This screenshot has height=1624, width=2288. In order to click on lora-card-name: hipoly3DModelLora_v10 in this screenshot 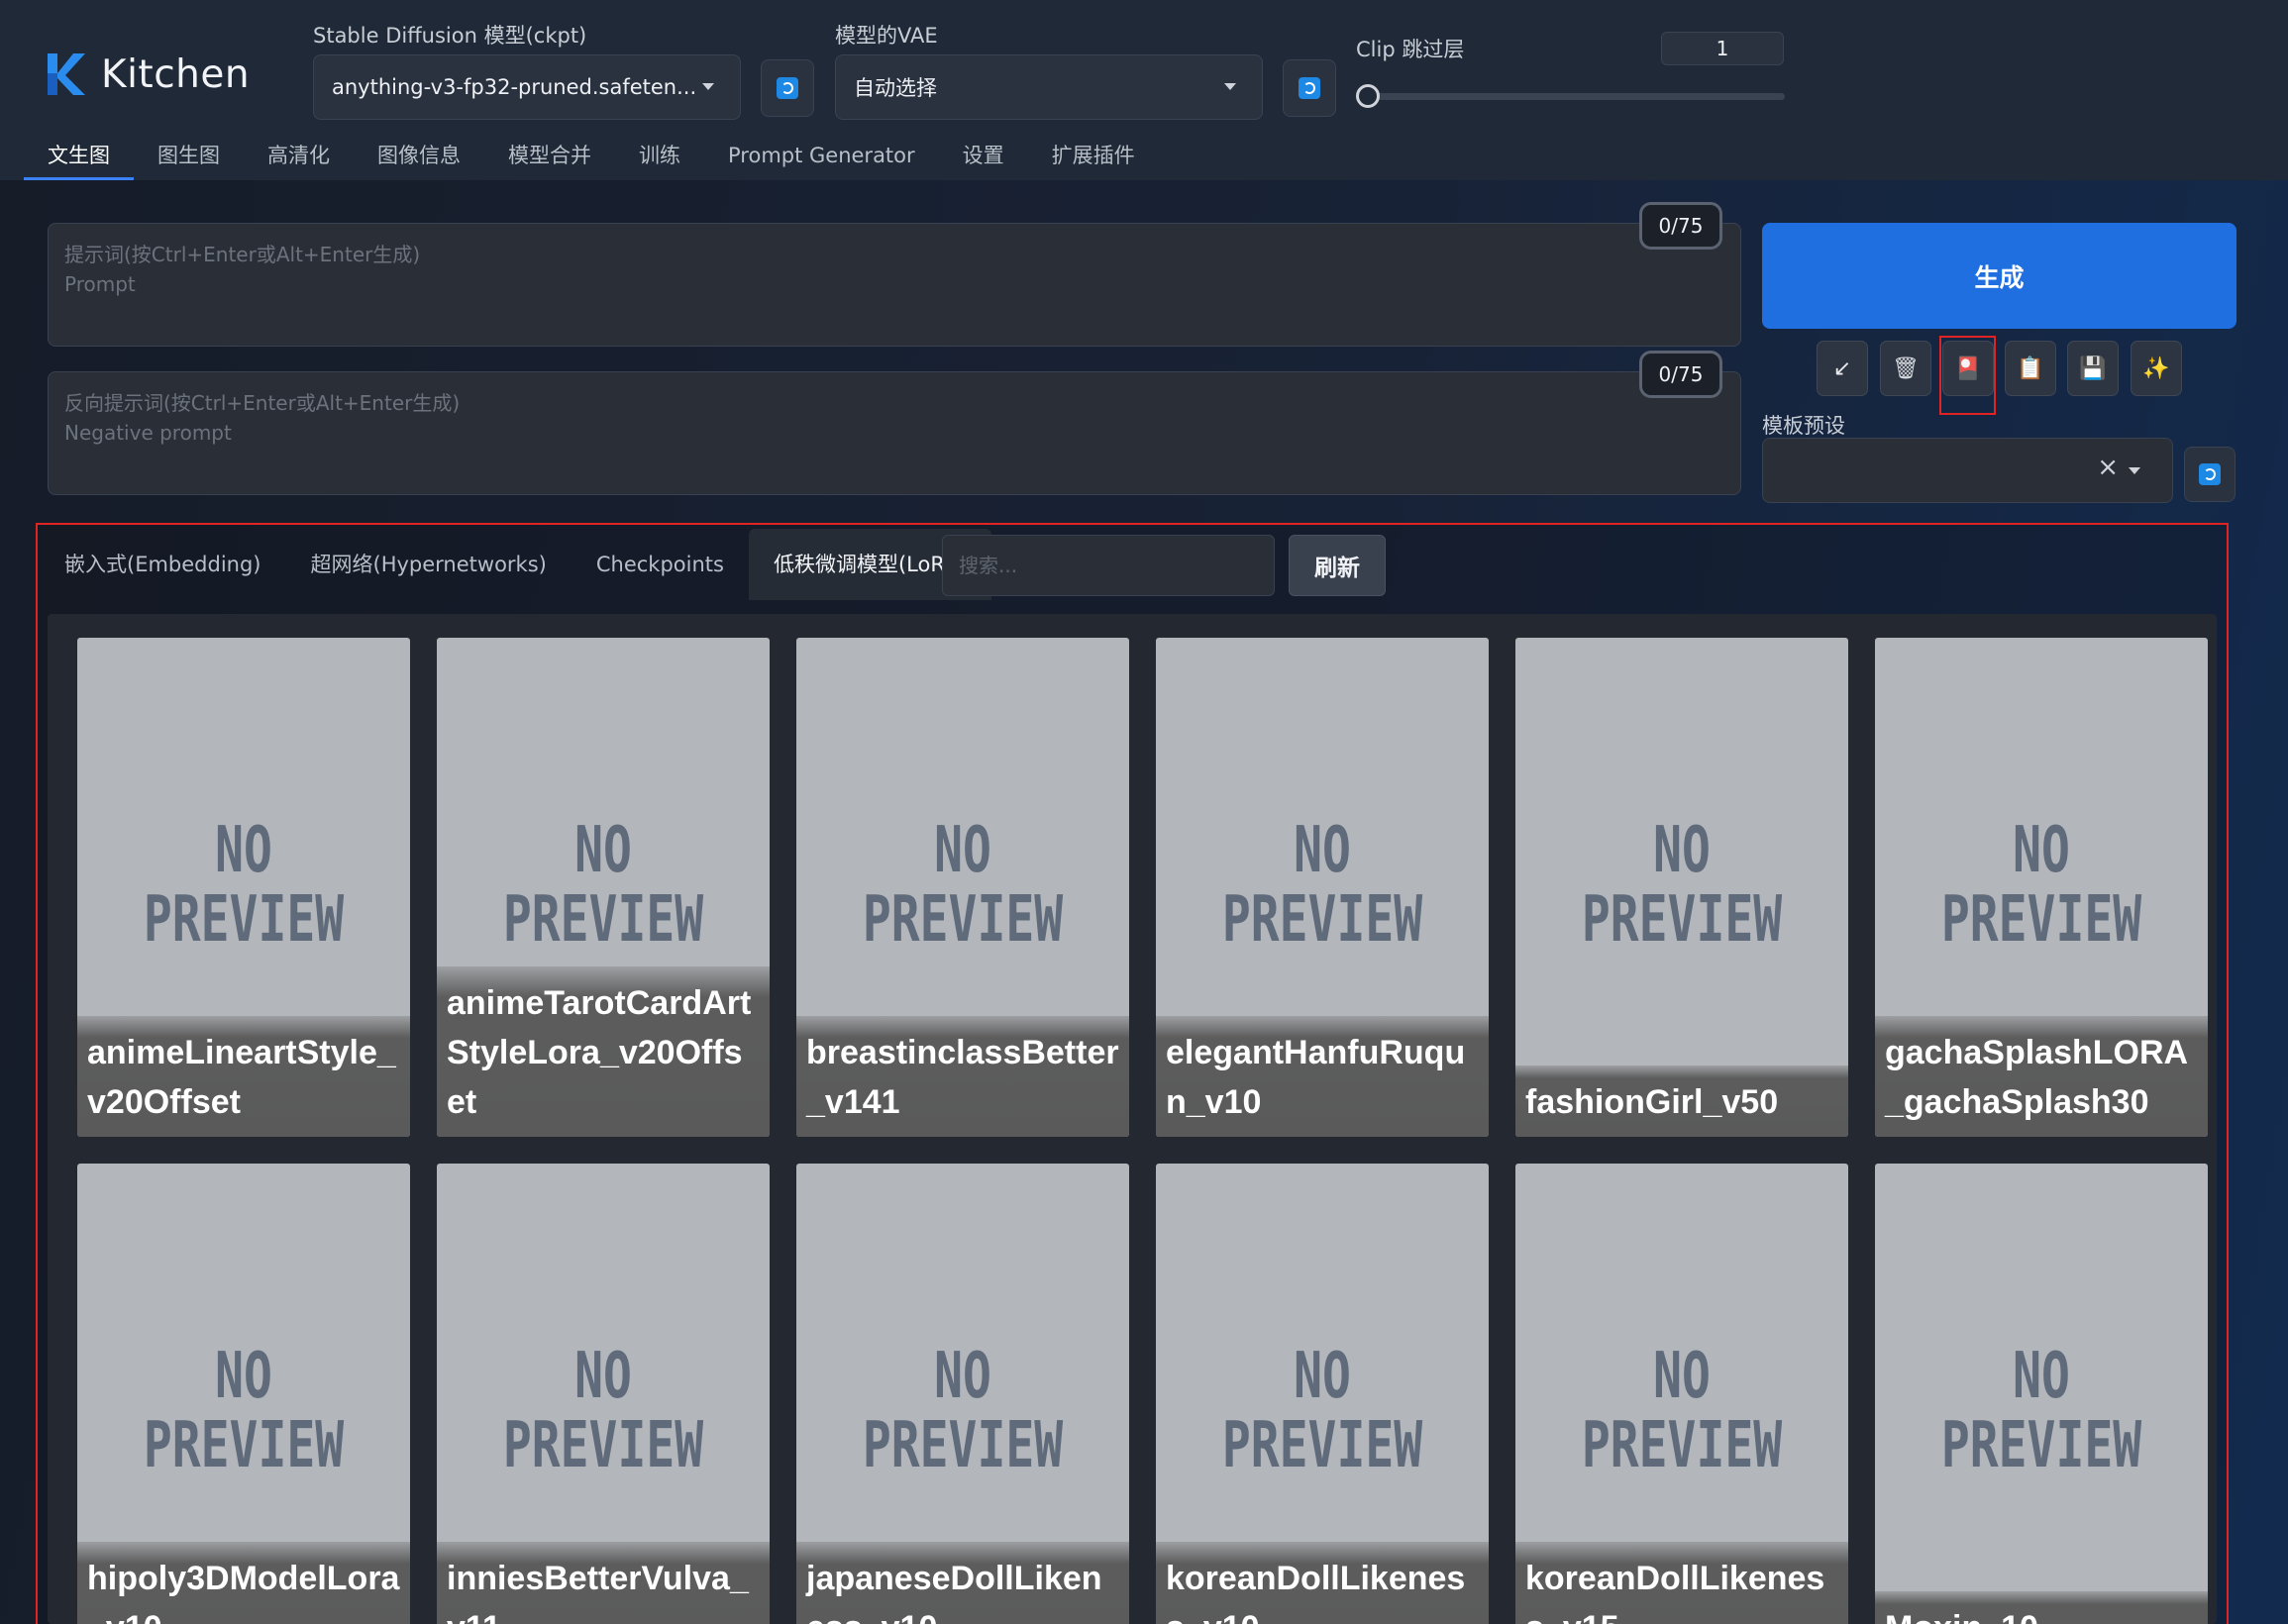, I will do `click(243, 1583)`.